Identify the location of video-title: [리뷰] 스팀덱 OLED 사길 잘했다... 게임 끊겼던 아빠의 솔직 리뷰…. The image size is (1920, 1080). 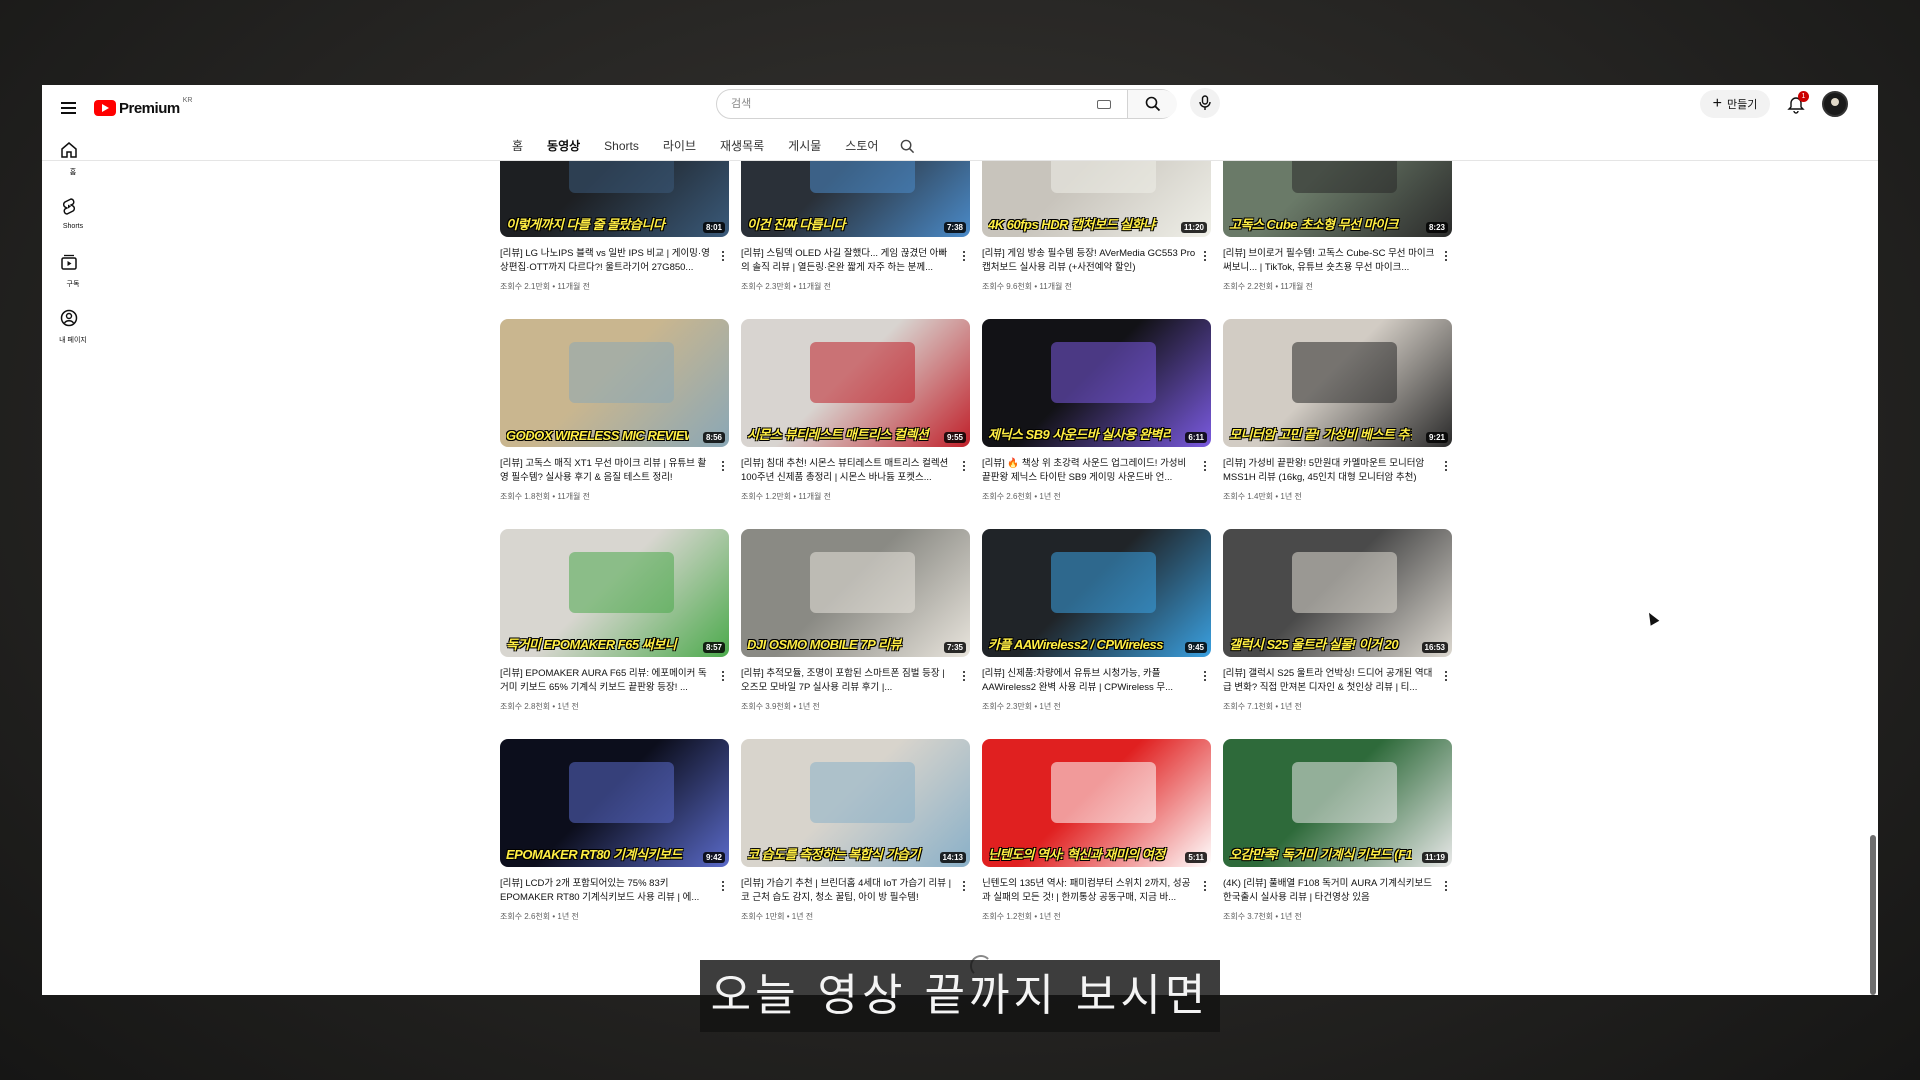
(848, 261).